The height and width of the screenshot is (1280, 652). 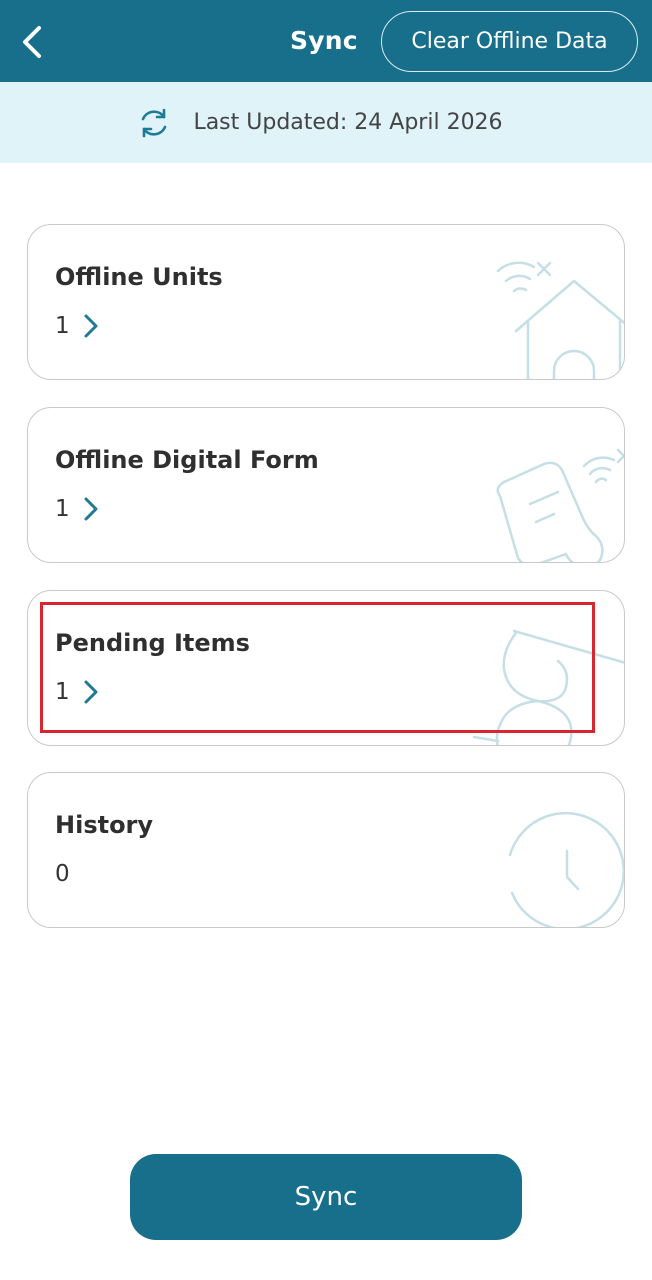 I want to click on offline-house-icon, so click(x=560, y=320).